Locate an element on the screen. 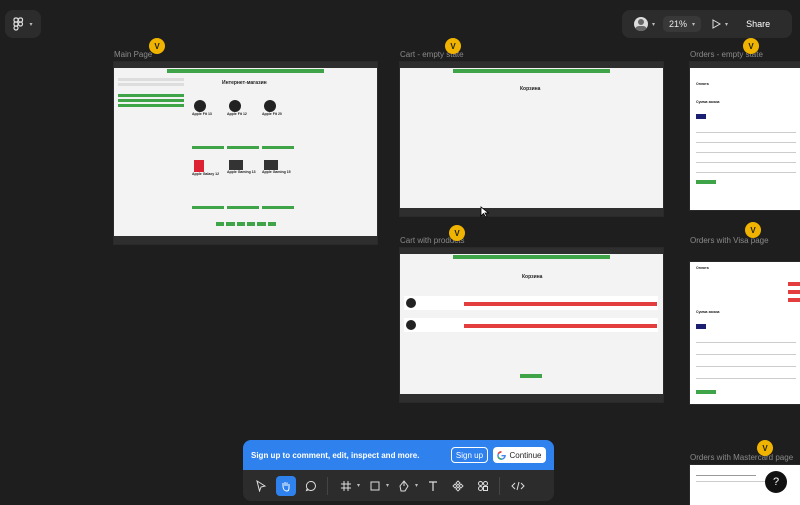  main-menu-button: ▾ is located at coordinates (23, 24).